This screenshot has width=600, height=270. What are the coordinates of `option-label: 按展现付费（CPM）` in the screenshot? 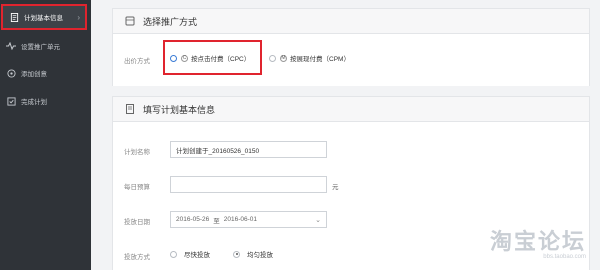 It's located at (320, 59).